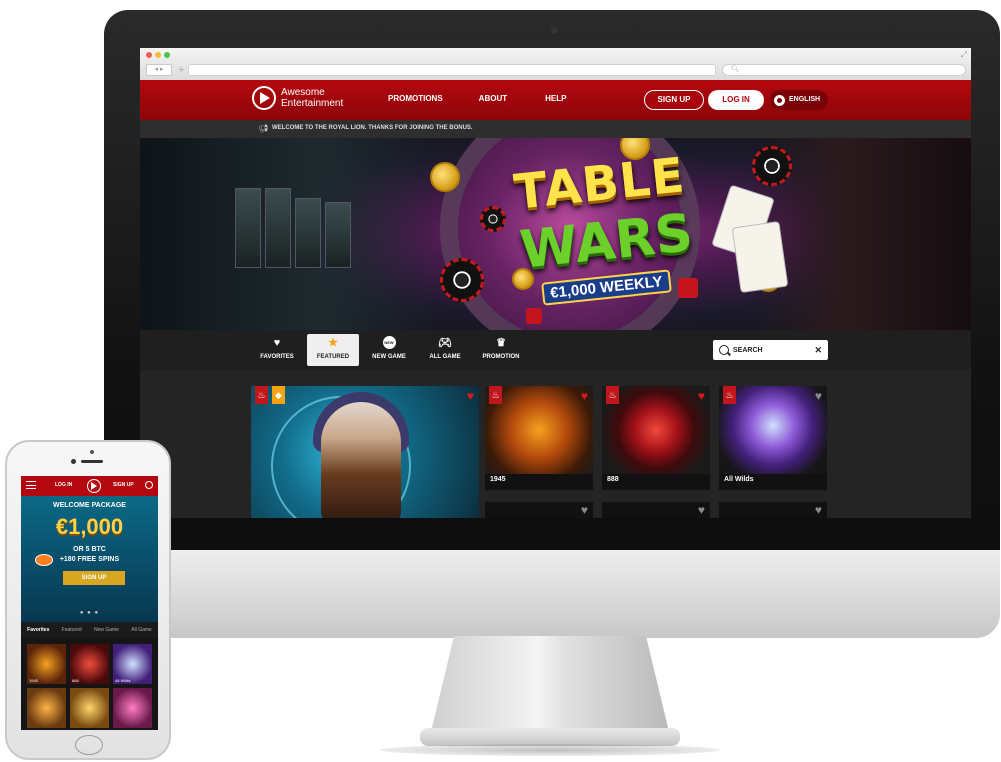 Image resolution: width=1001 pixels, height=762 pixels. I want to click on mobile-tab-featured: Featured, so click(72, 630).